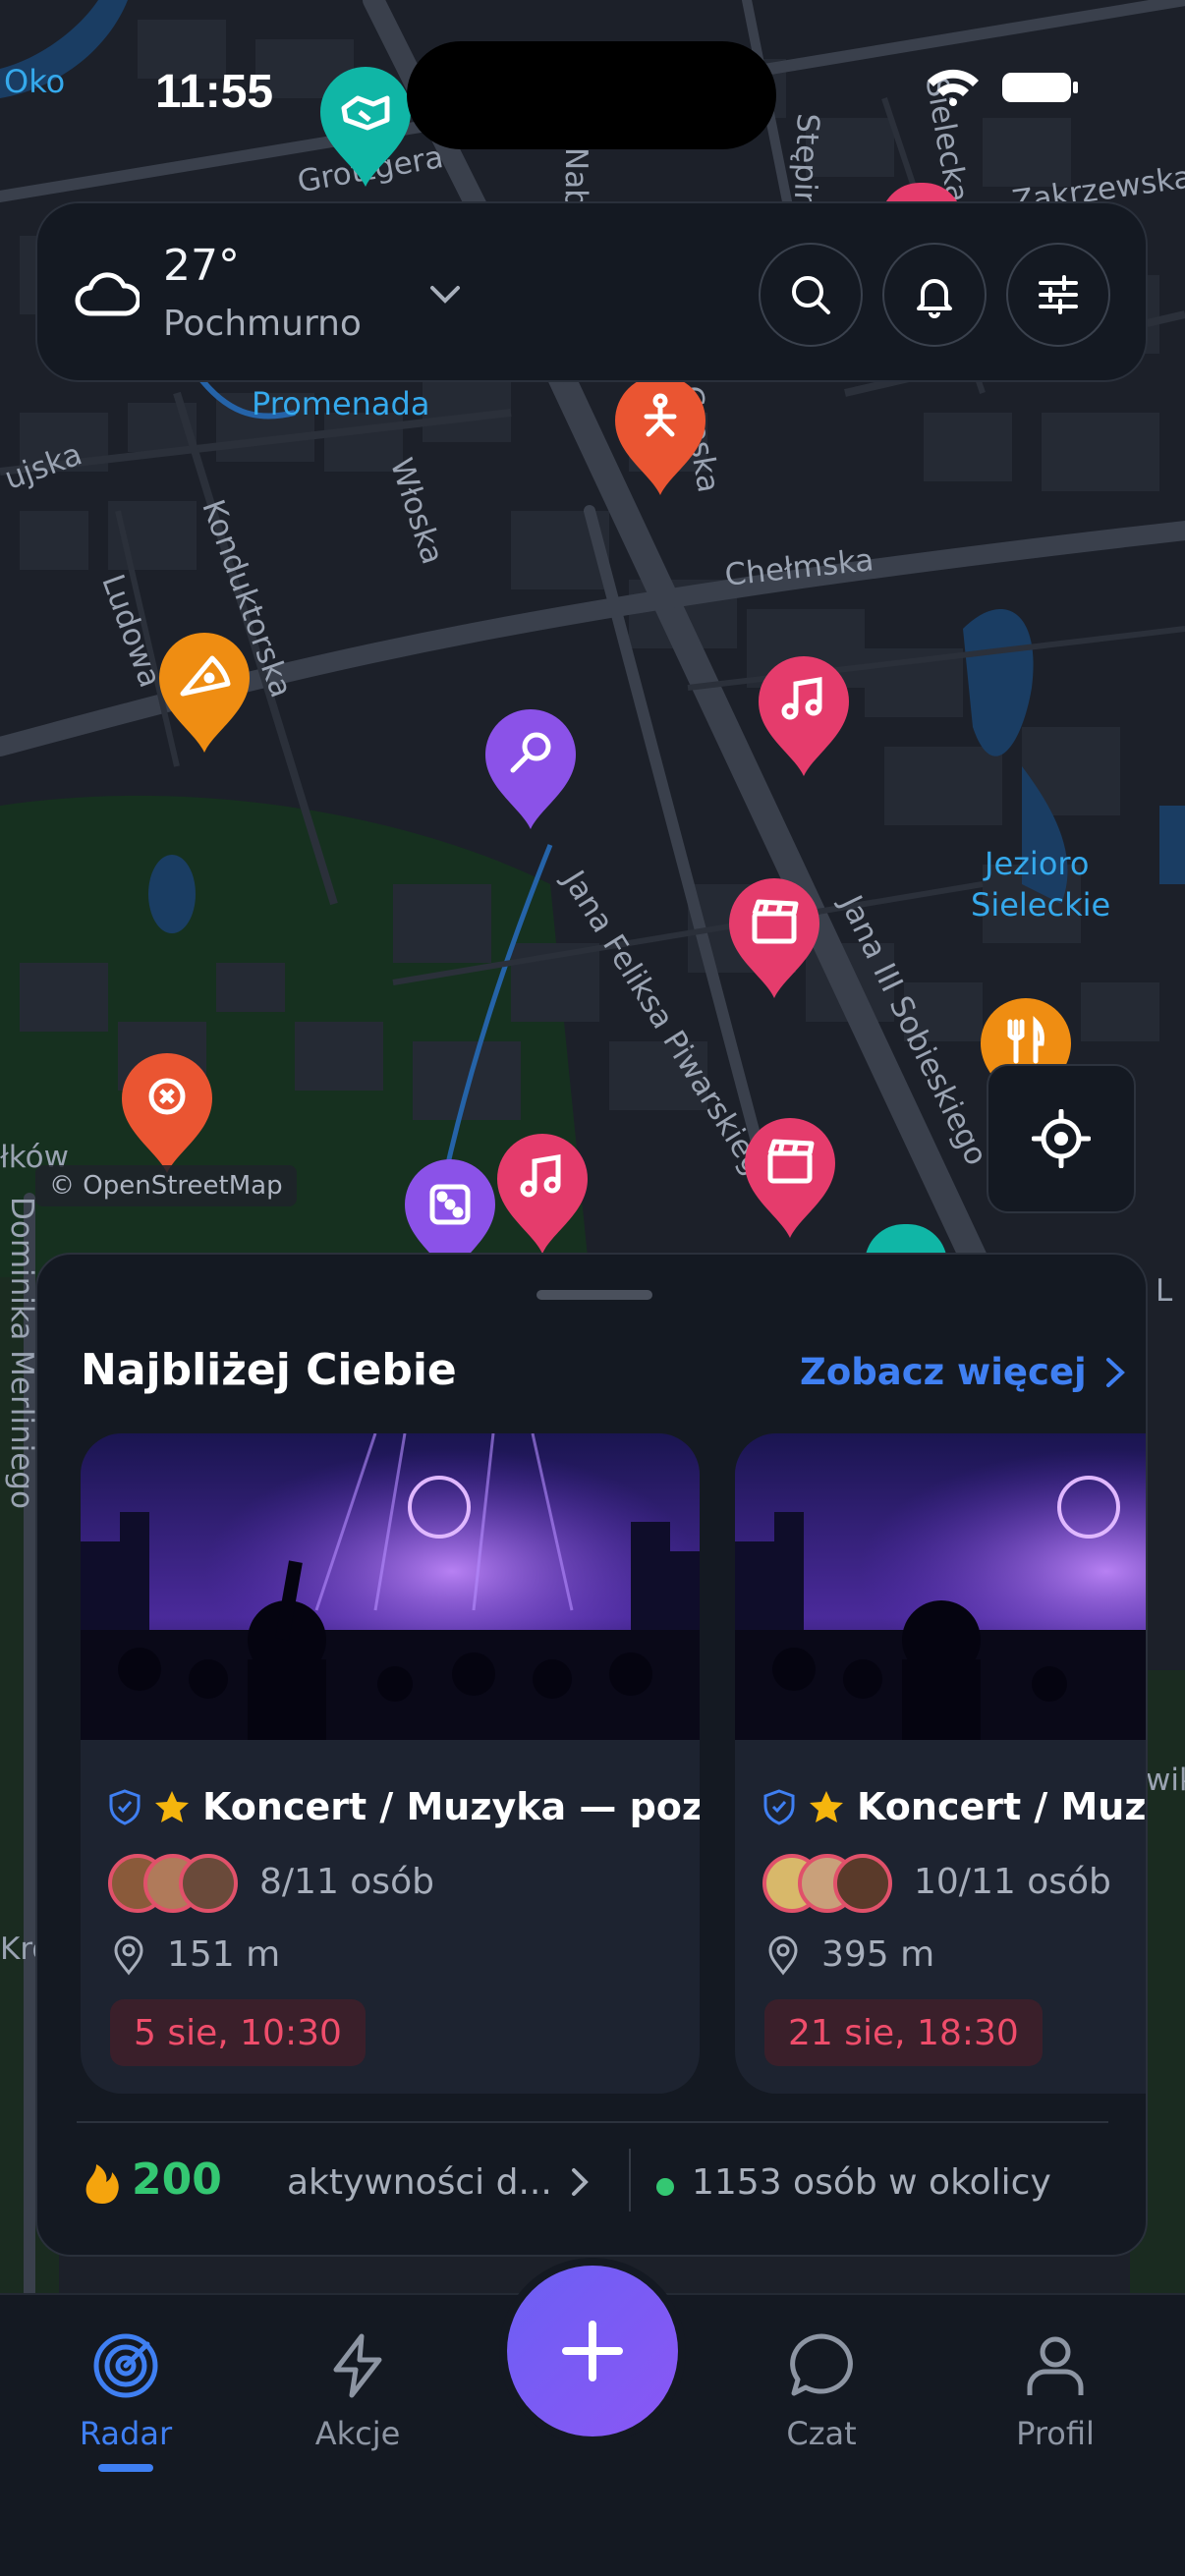 The image size is (1185, 2576). Describe the element at coordinates (872, 2182) in the screenshot. I see `people-nearby: 1153 osób w okolicy` at that location.